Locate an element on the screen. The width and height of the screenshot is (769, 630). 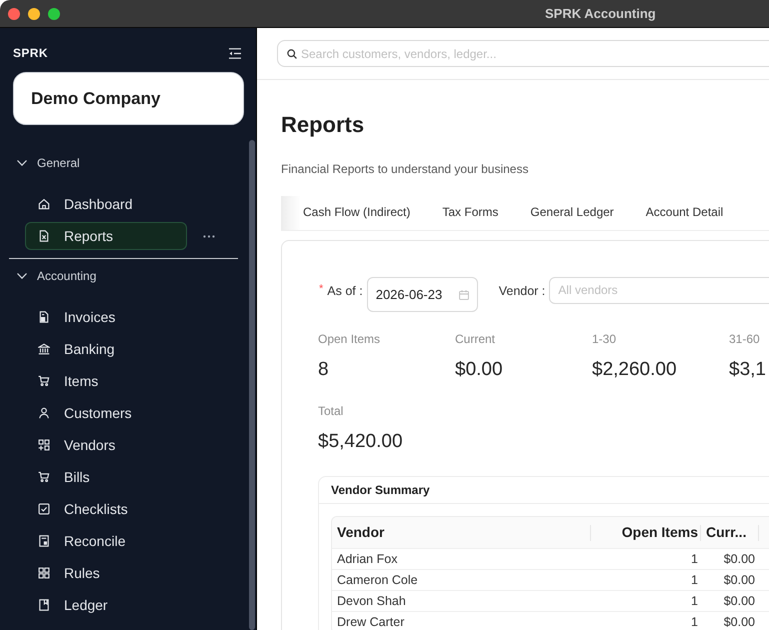
book-icon is located at coordinates (44, 605).